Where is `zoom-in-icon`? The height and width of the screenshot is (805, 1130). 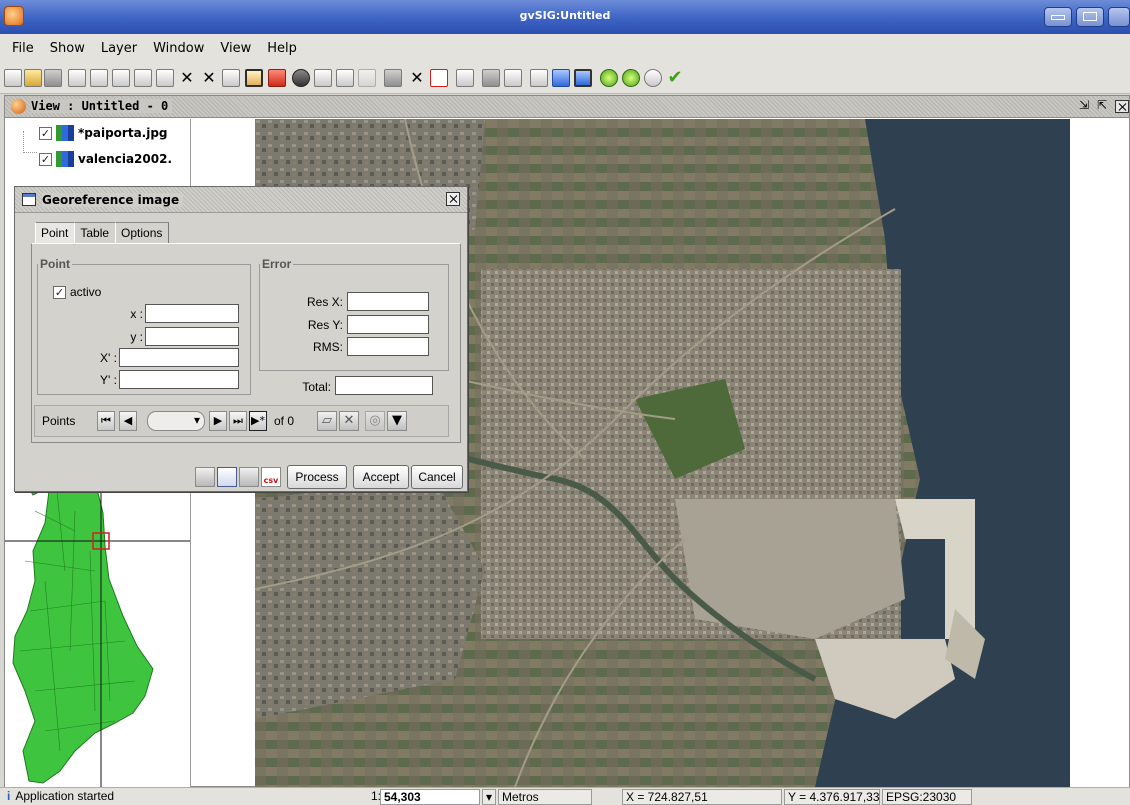
zoom-in-icon is located at coordinates (99, 78).